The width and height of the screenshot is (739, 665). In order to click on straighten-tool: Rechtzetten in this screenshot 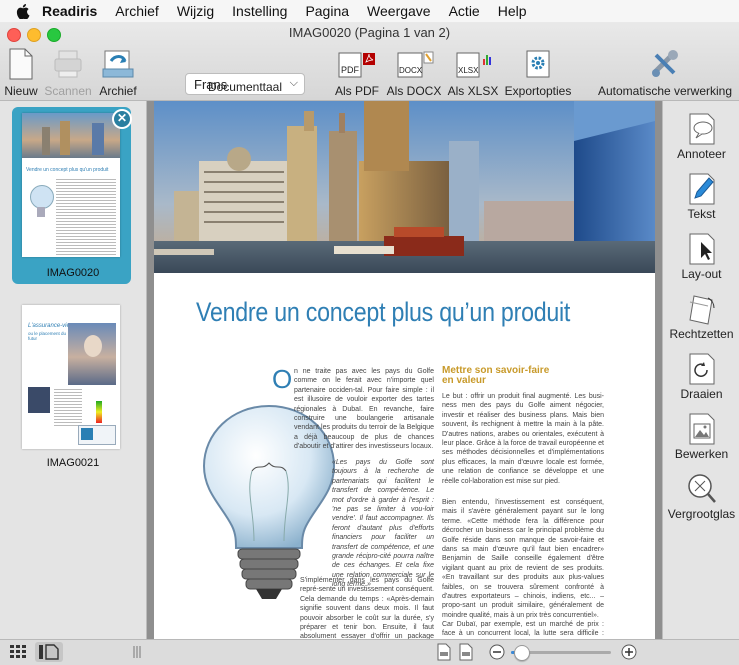, I will do `click(701, 316)`.